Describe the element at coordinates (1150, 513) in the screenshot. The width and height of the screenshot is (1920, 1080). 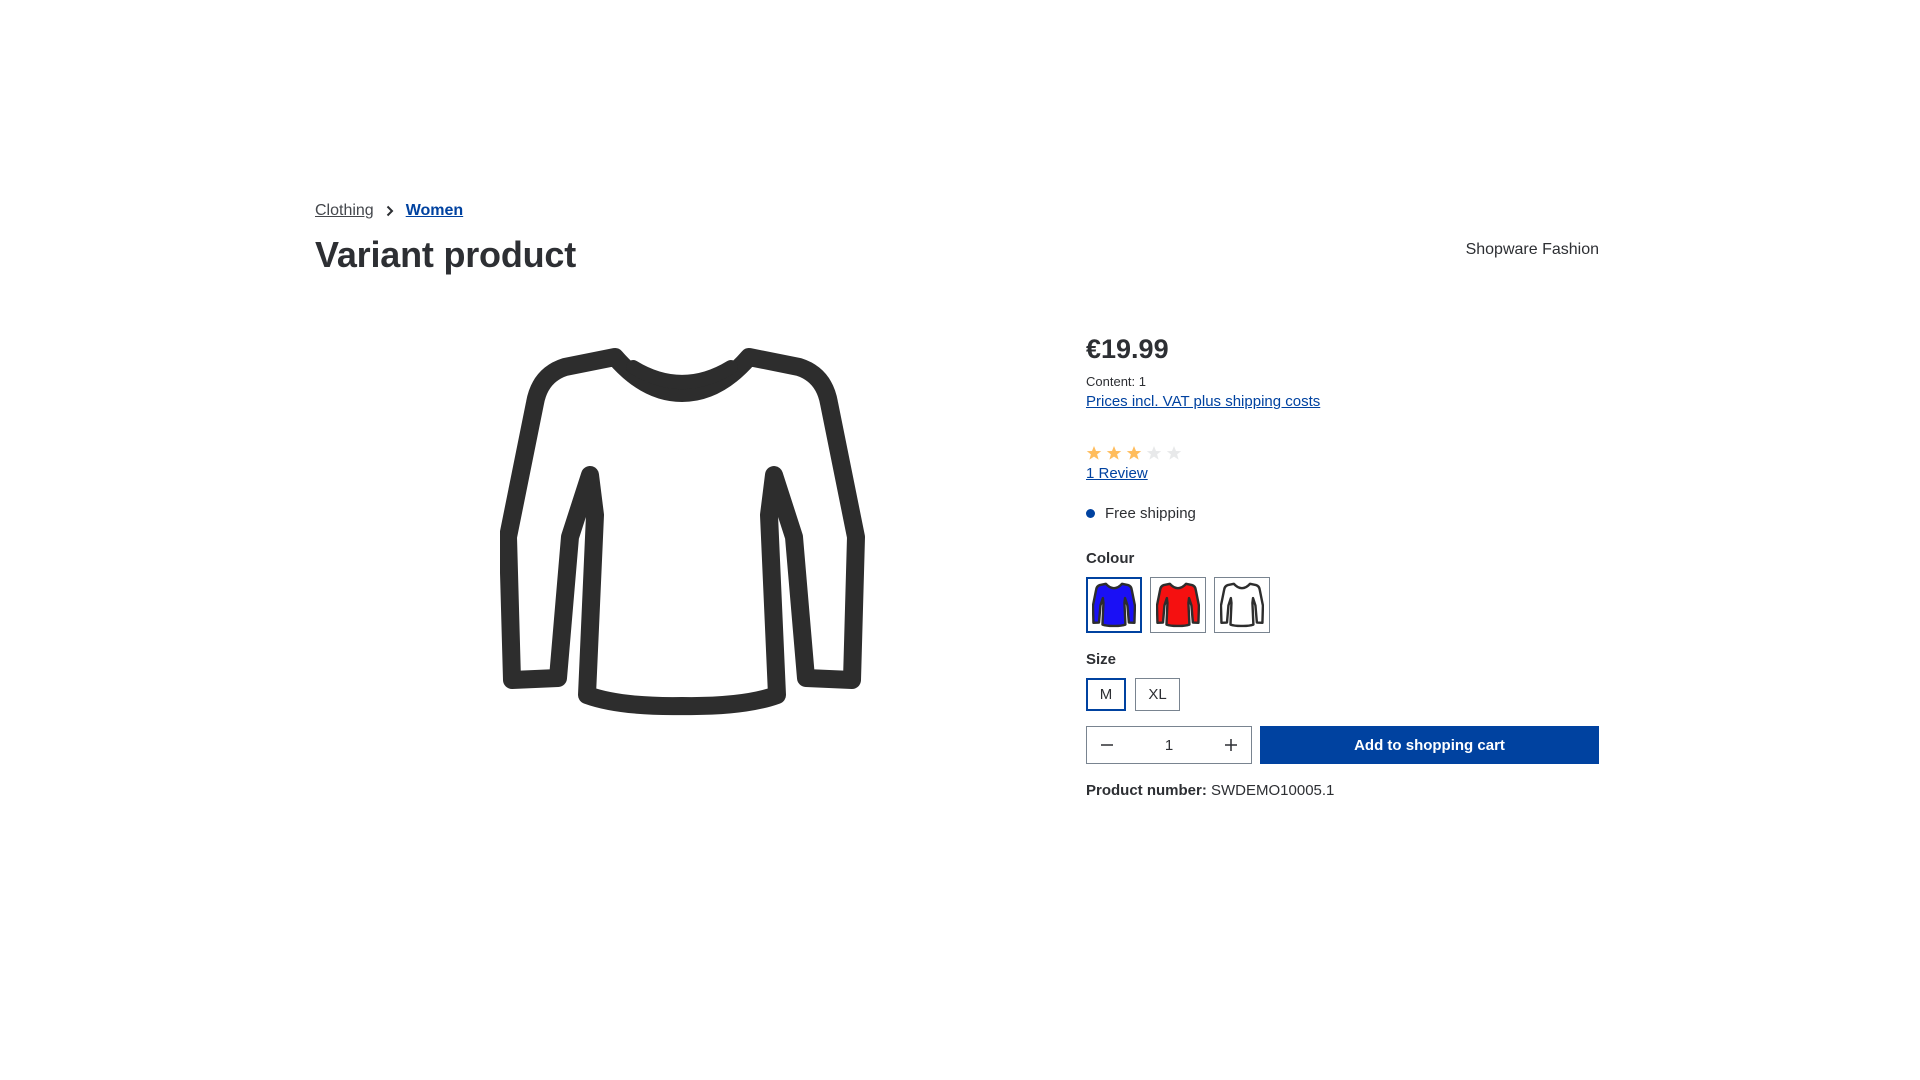
I see `delivery-text: Free shipping` at that location.